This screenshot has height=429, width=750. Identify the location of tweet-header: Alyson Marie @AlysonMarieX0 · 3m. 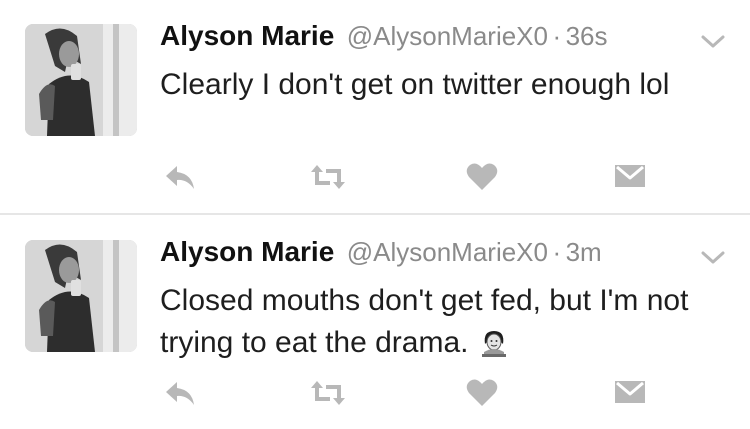
(381, 256).